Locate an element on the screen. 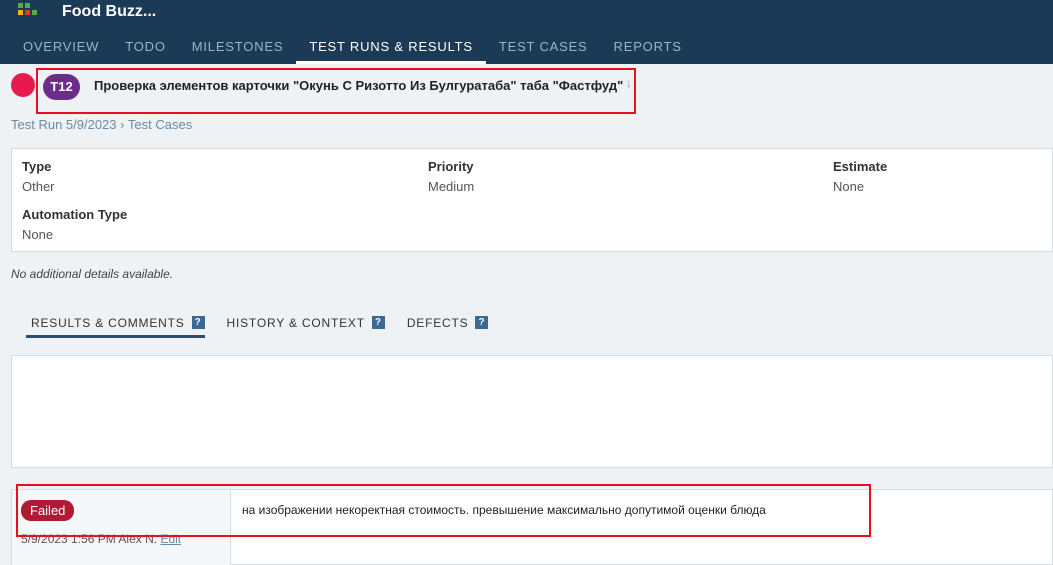 The height and width of the screenshot is (565, 1053). highlight-box-result is located at coordinates (443, 510).